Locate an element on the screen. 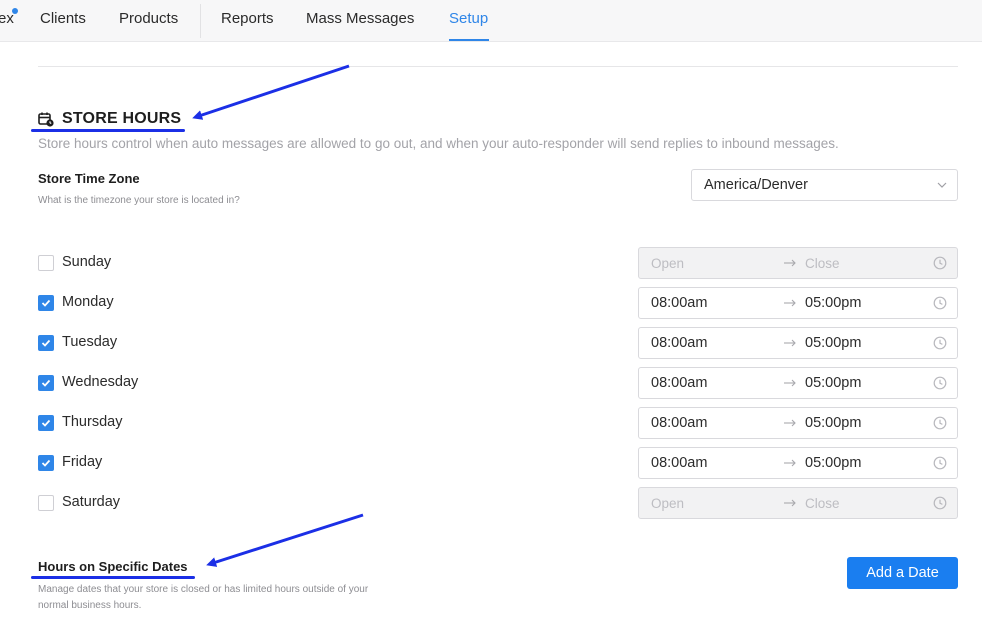 This screenshot has height=634, width=982. nav-item-setup: Setup is located at coordinates (468, 18).